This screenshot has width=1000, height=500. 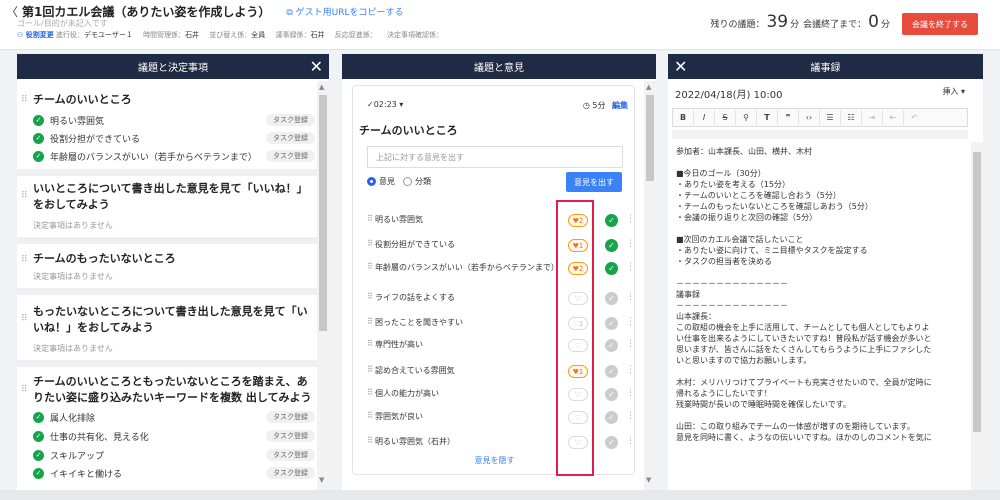 I want to click on end-value: 0, so click(x=873, y=22).